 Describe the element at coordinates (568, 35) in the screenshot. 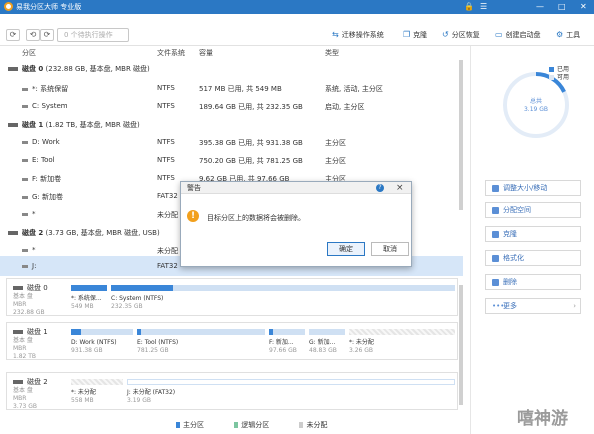

I see `tools-button: ⚙ 工具` at that location.